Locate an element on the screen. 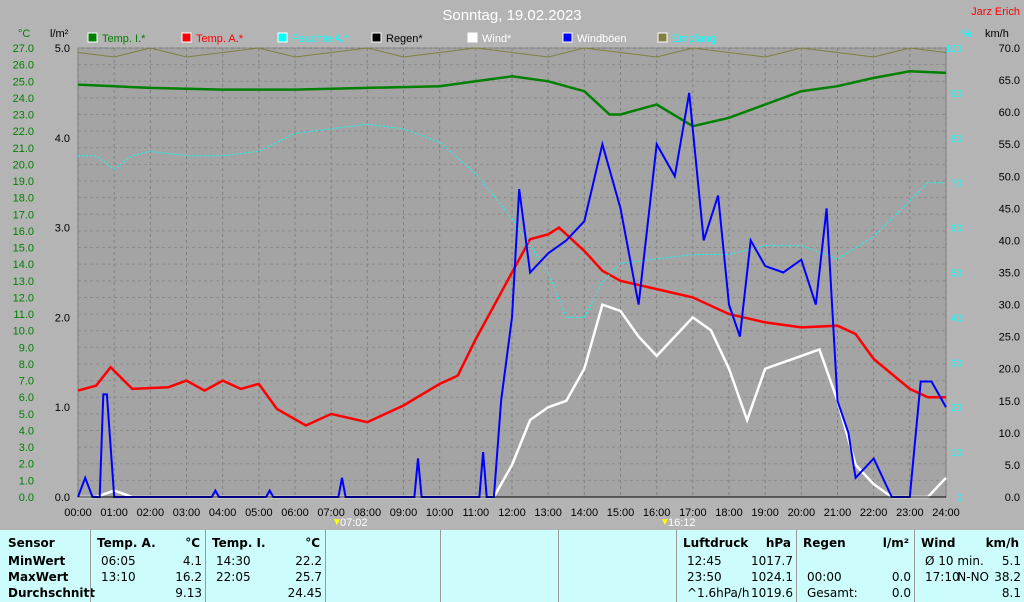  tempI-value: 22.2 is located at coordinates (308, 561).